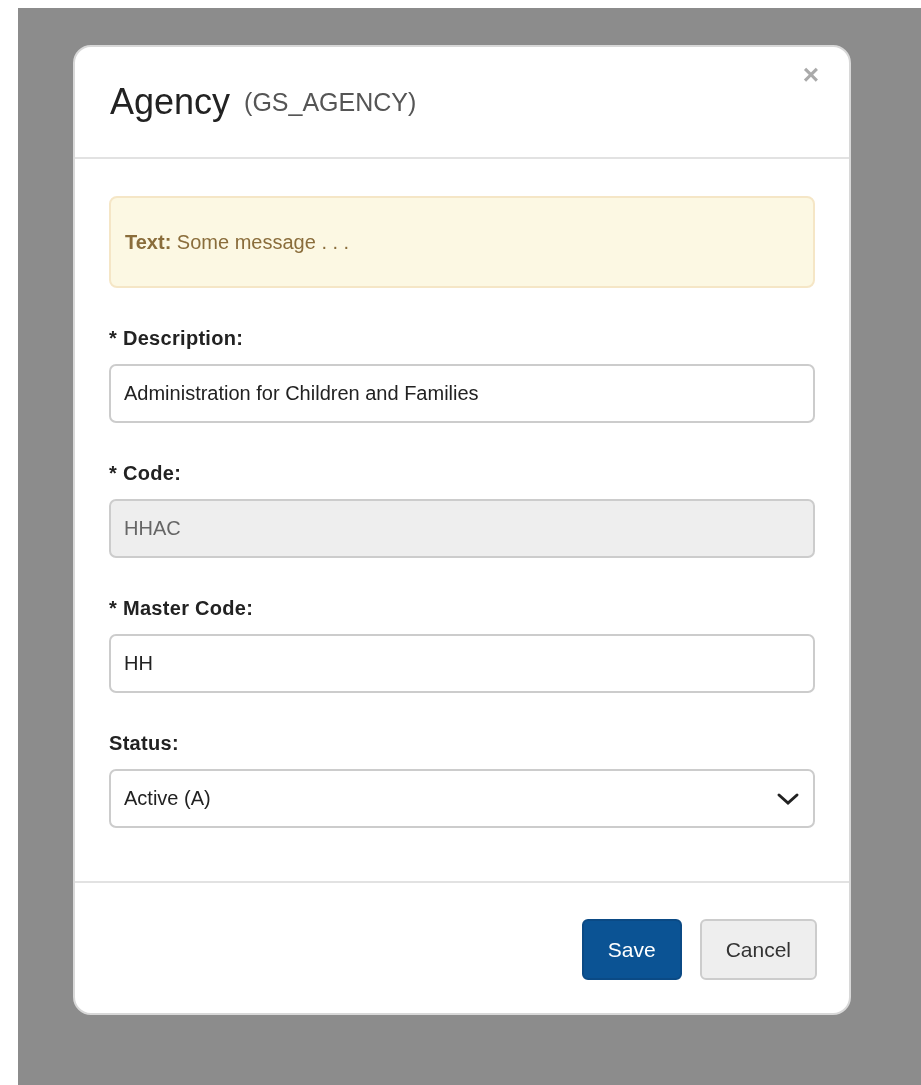  Describe the element at coordinates (462, 393) in the screenshot. I see `input-field: Administration for Children and Families` at that location.